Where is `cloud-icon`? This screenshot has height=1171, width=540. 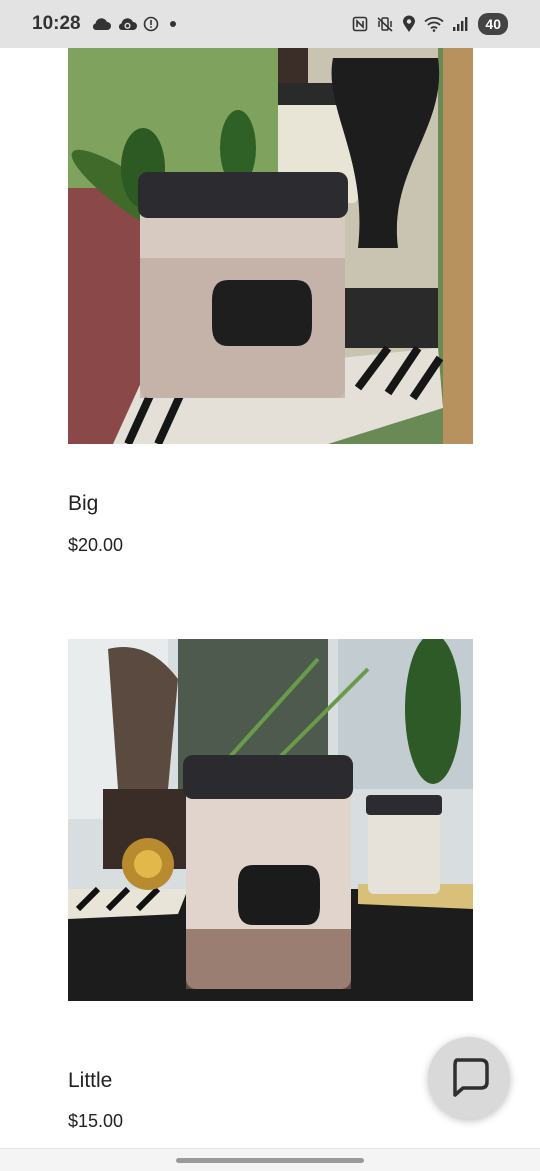
cloud-icon is located at coordinates (101, 24).